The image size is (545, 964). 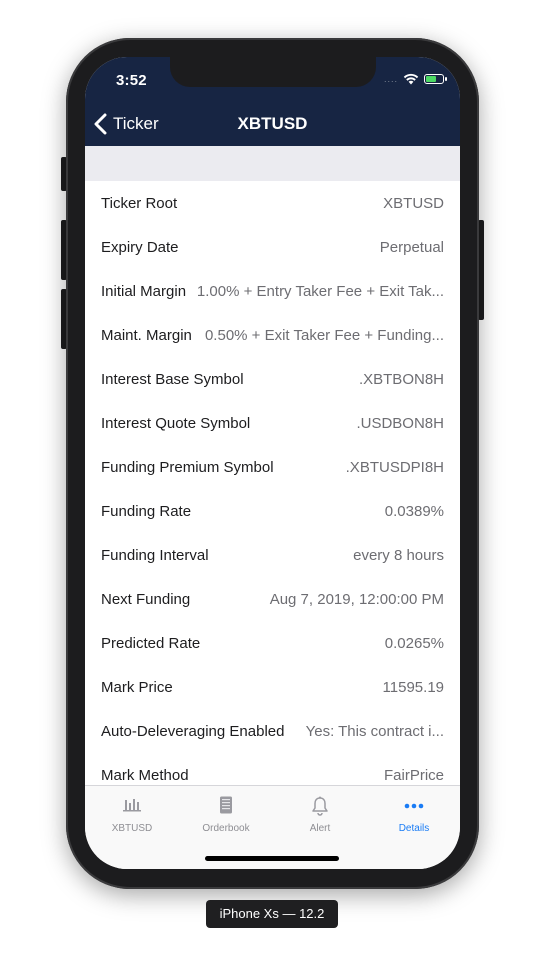 What do you see at coordinates (414, 511) in the screenshot?
I see `detail-value: 0.0389%` at bounding box center [414, 511].